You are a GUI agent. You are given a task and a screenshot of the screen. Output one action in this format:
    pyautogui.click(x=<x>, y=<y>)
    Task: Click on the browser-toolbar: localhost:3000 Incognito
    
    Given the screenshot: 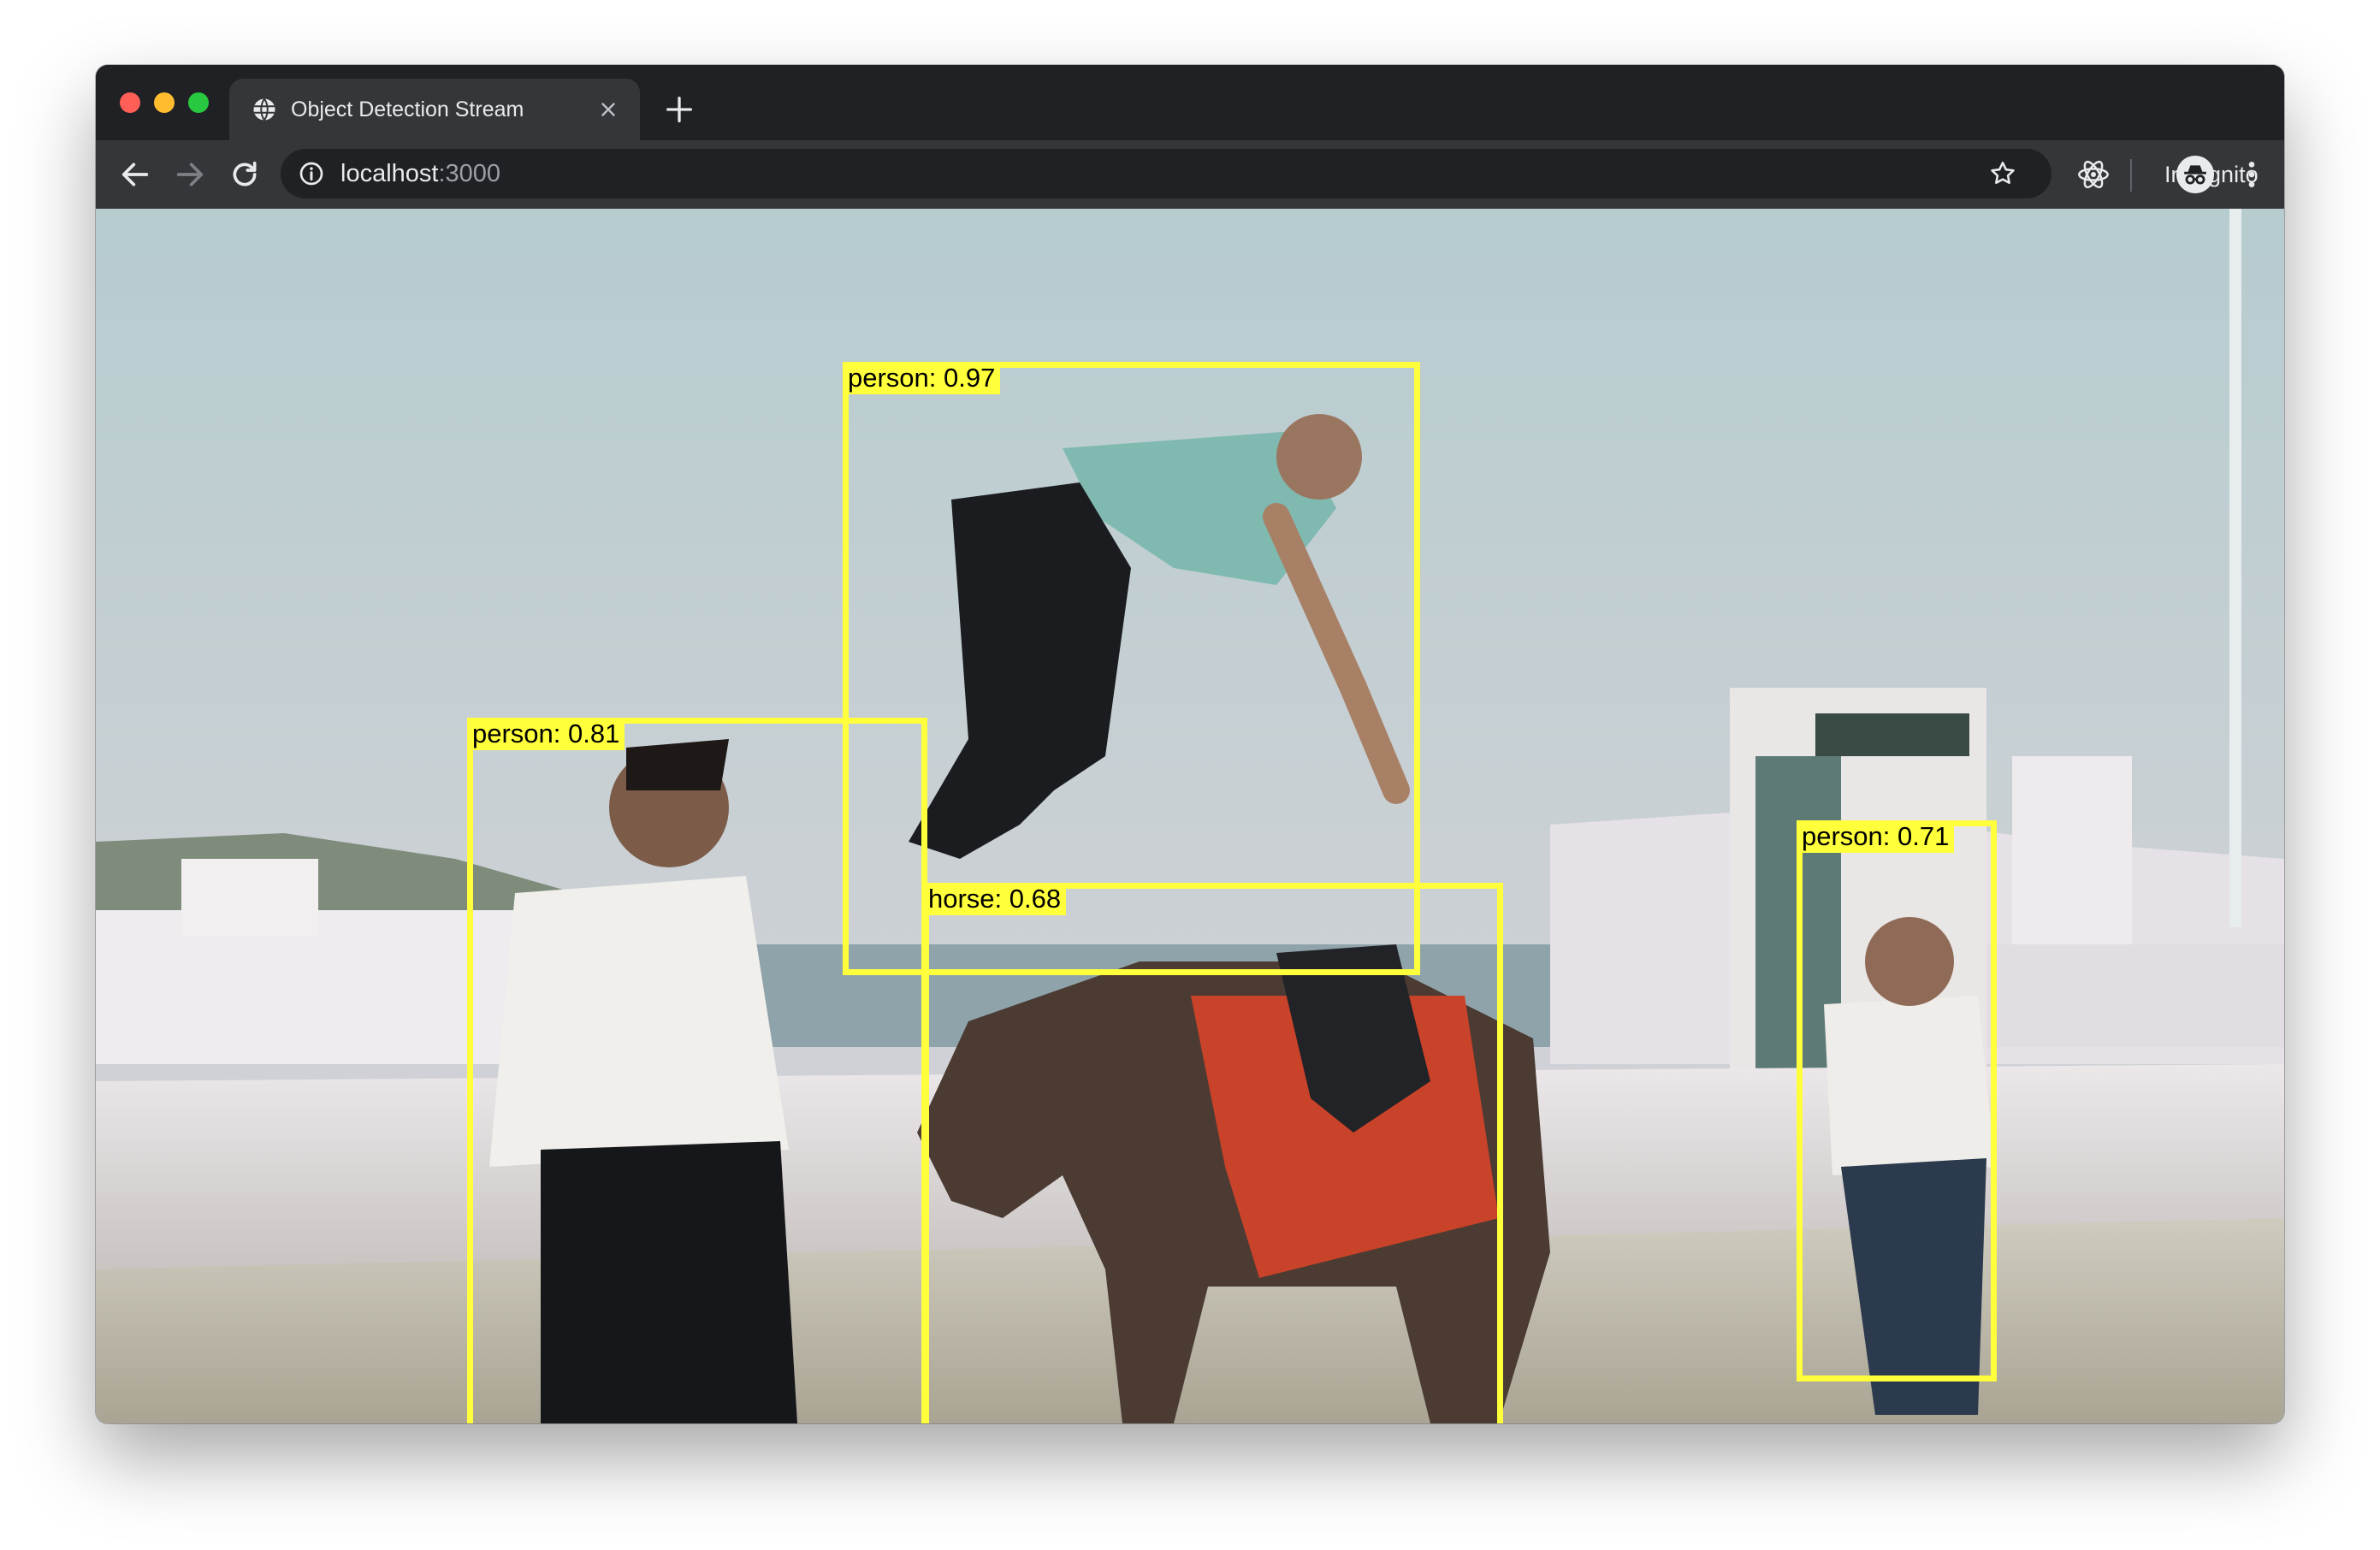 What is the action you would take?
    pyautogui.click(x=1190, y=174)
    